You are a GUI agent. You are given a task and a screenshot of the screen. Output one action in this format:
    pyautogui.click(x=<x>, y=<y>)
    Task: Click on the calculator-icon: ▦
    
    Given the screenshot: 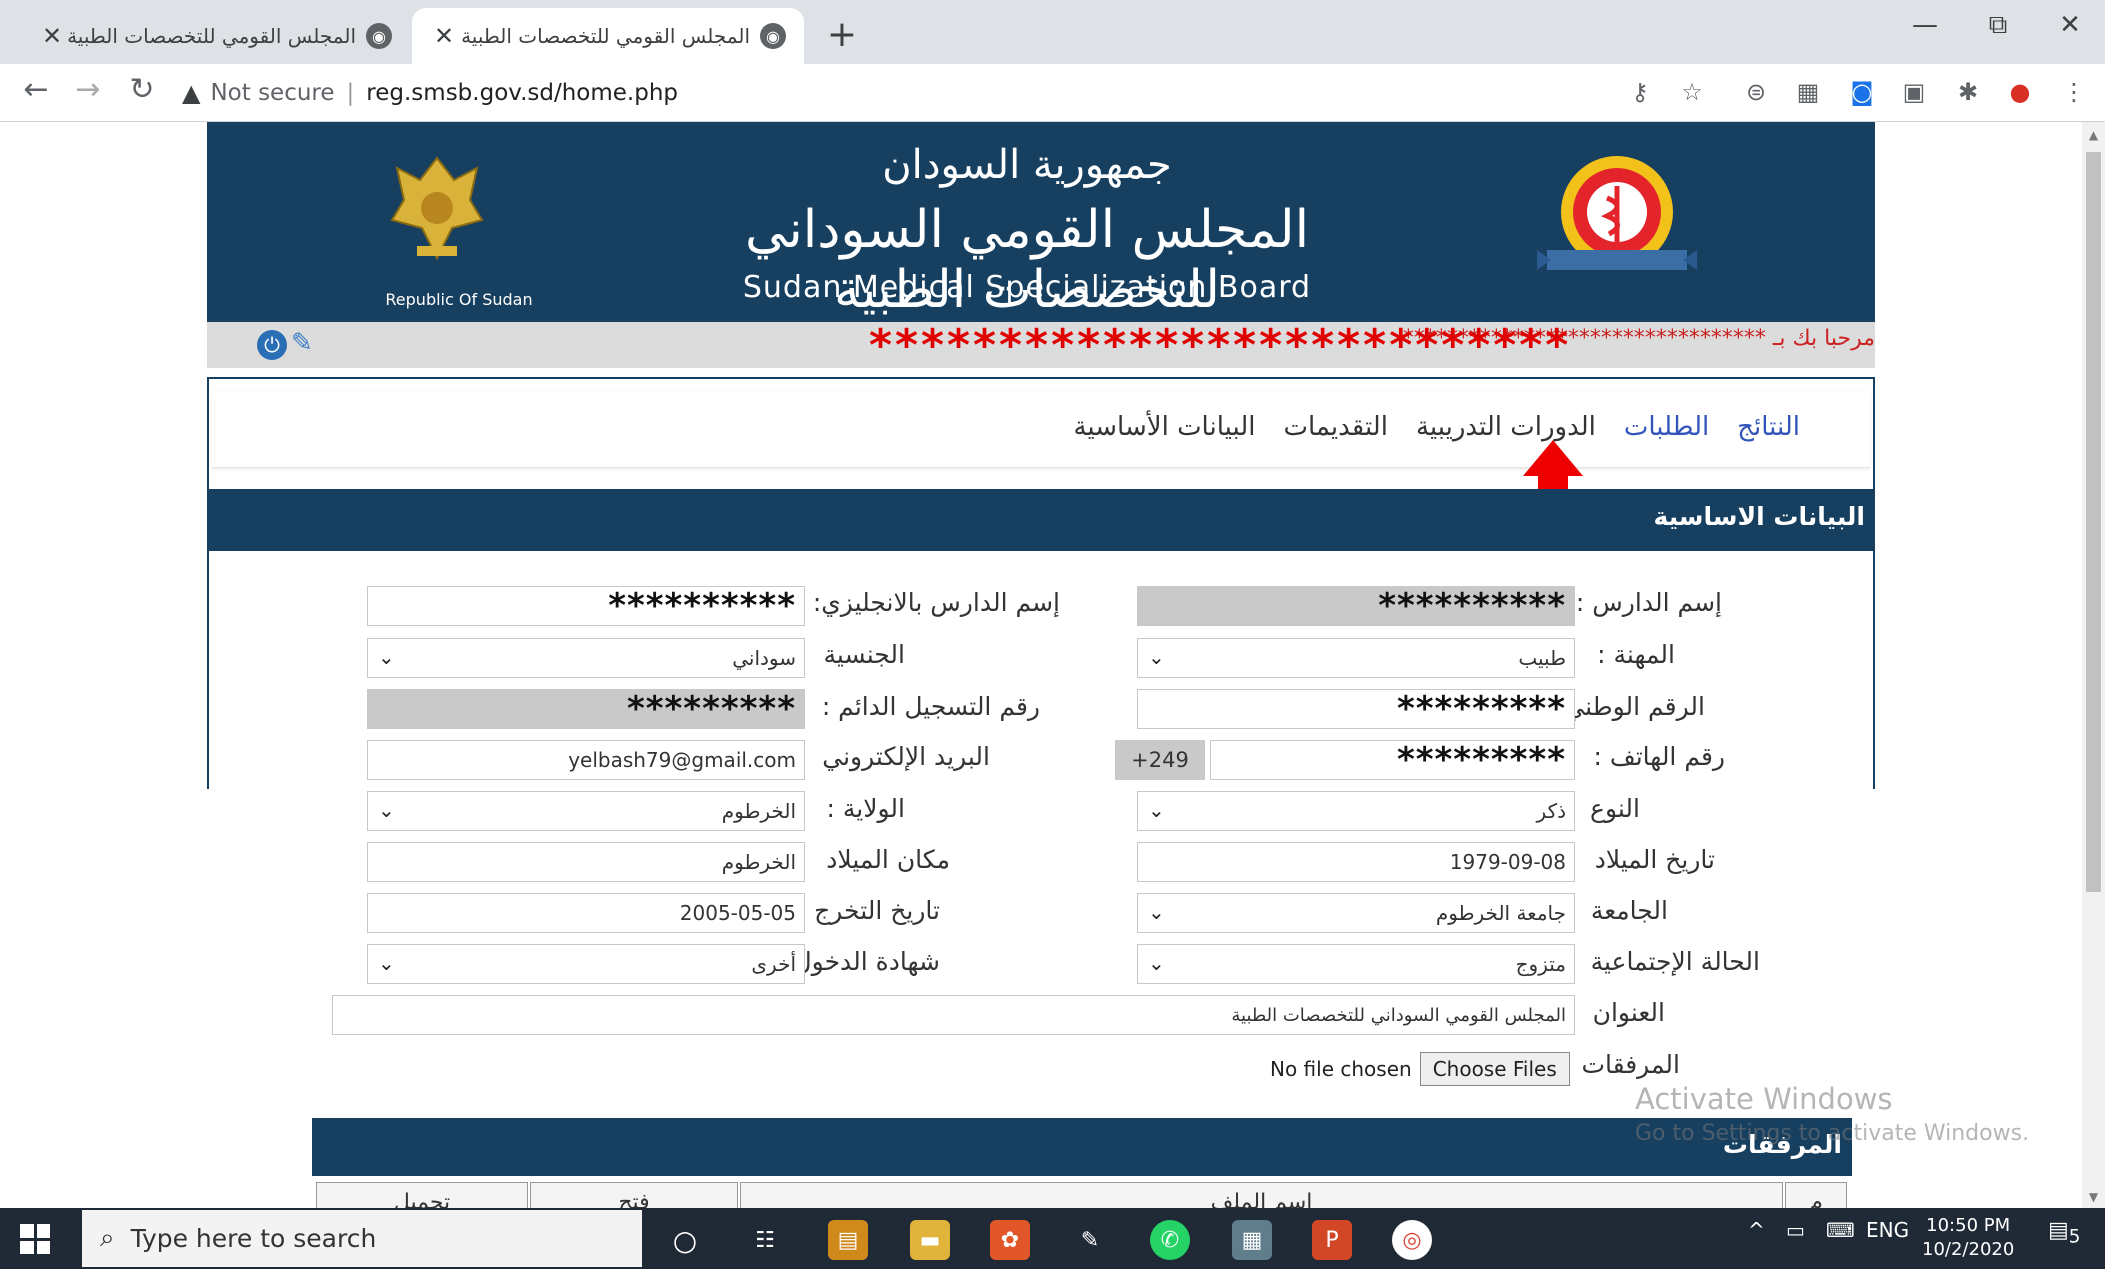 What is the action you would take?
    pyautogui.click(x=1252, y=1240)
    